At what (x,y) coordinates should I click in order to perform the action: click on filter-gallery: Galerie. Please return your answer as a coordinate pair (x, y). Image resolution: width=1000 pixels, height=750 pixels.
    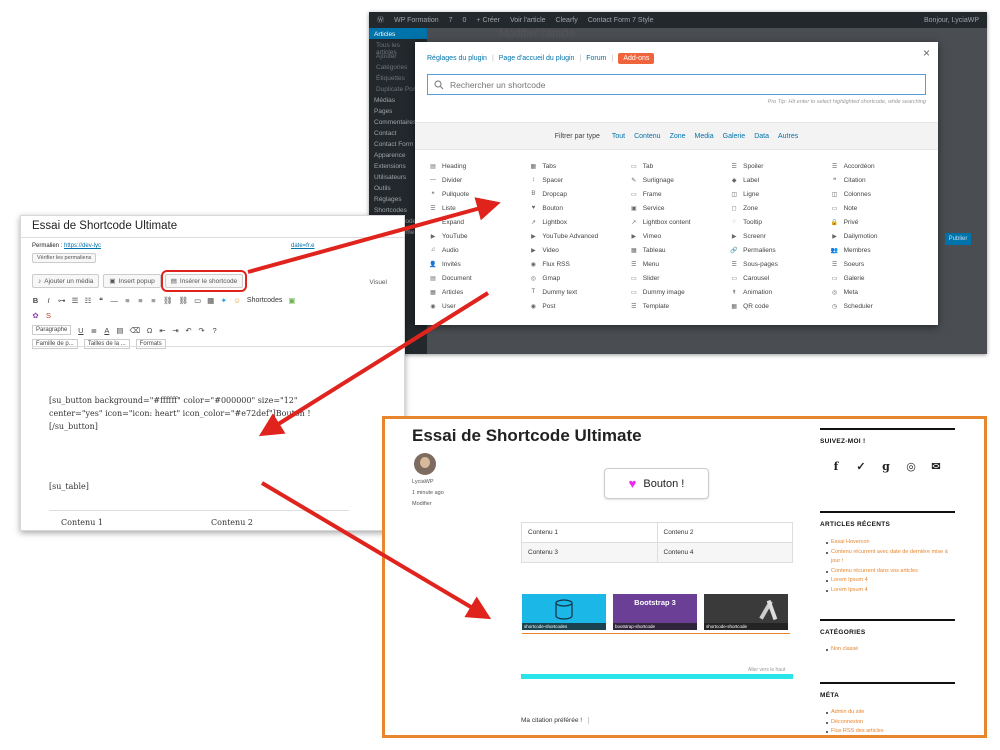
    Looking at the image, I should click on (734, 136).